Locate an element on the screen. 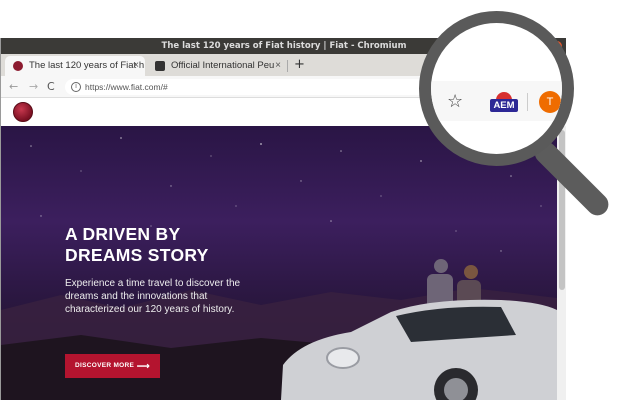 Image resolution: width=640 pixels, height=400 pixels. forward-button: → is located at coordinates (33, 87).